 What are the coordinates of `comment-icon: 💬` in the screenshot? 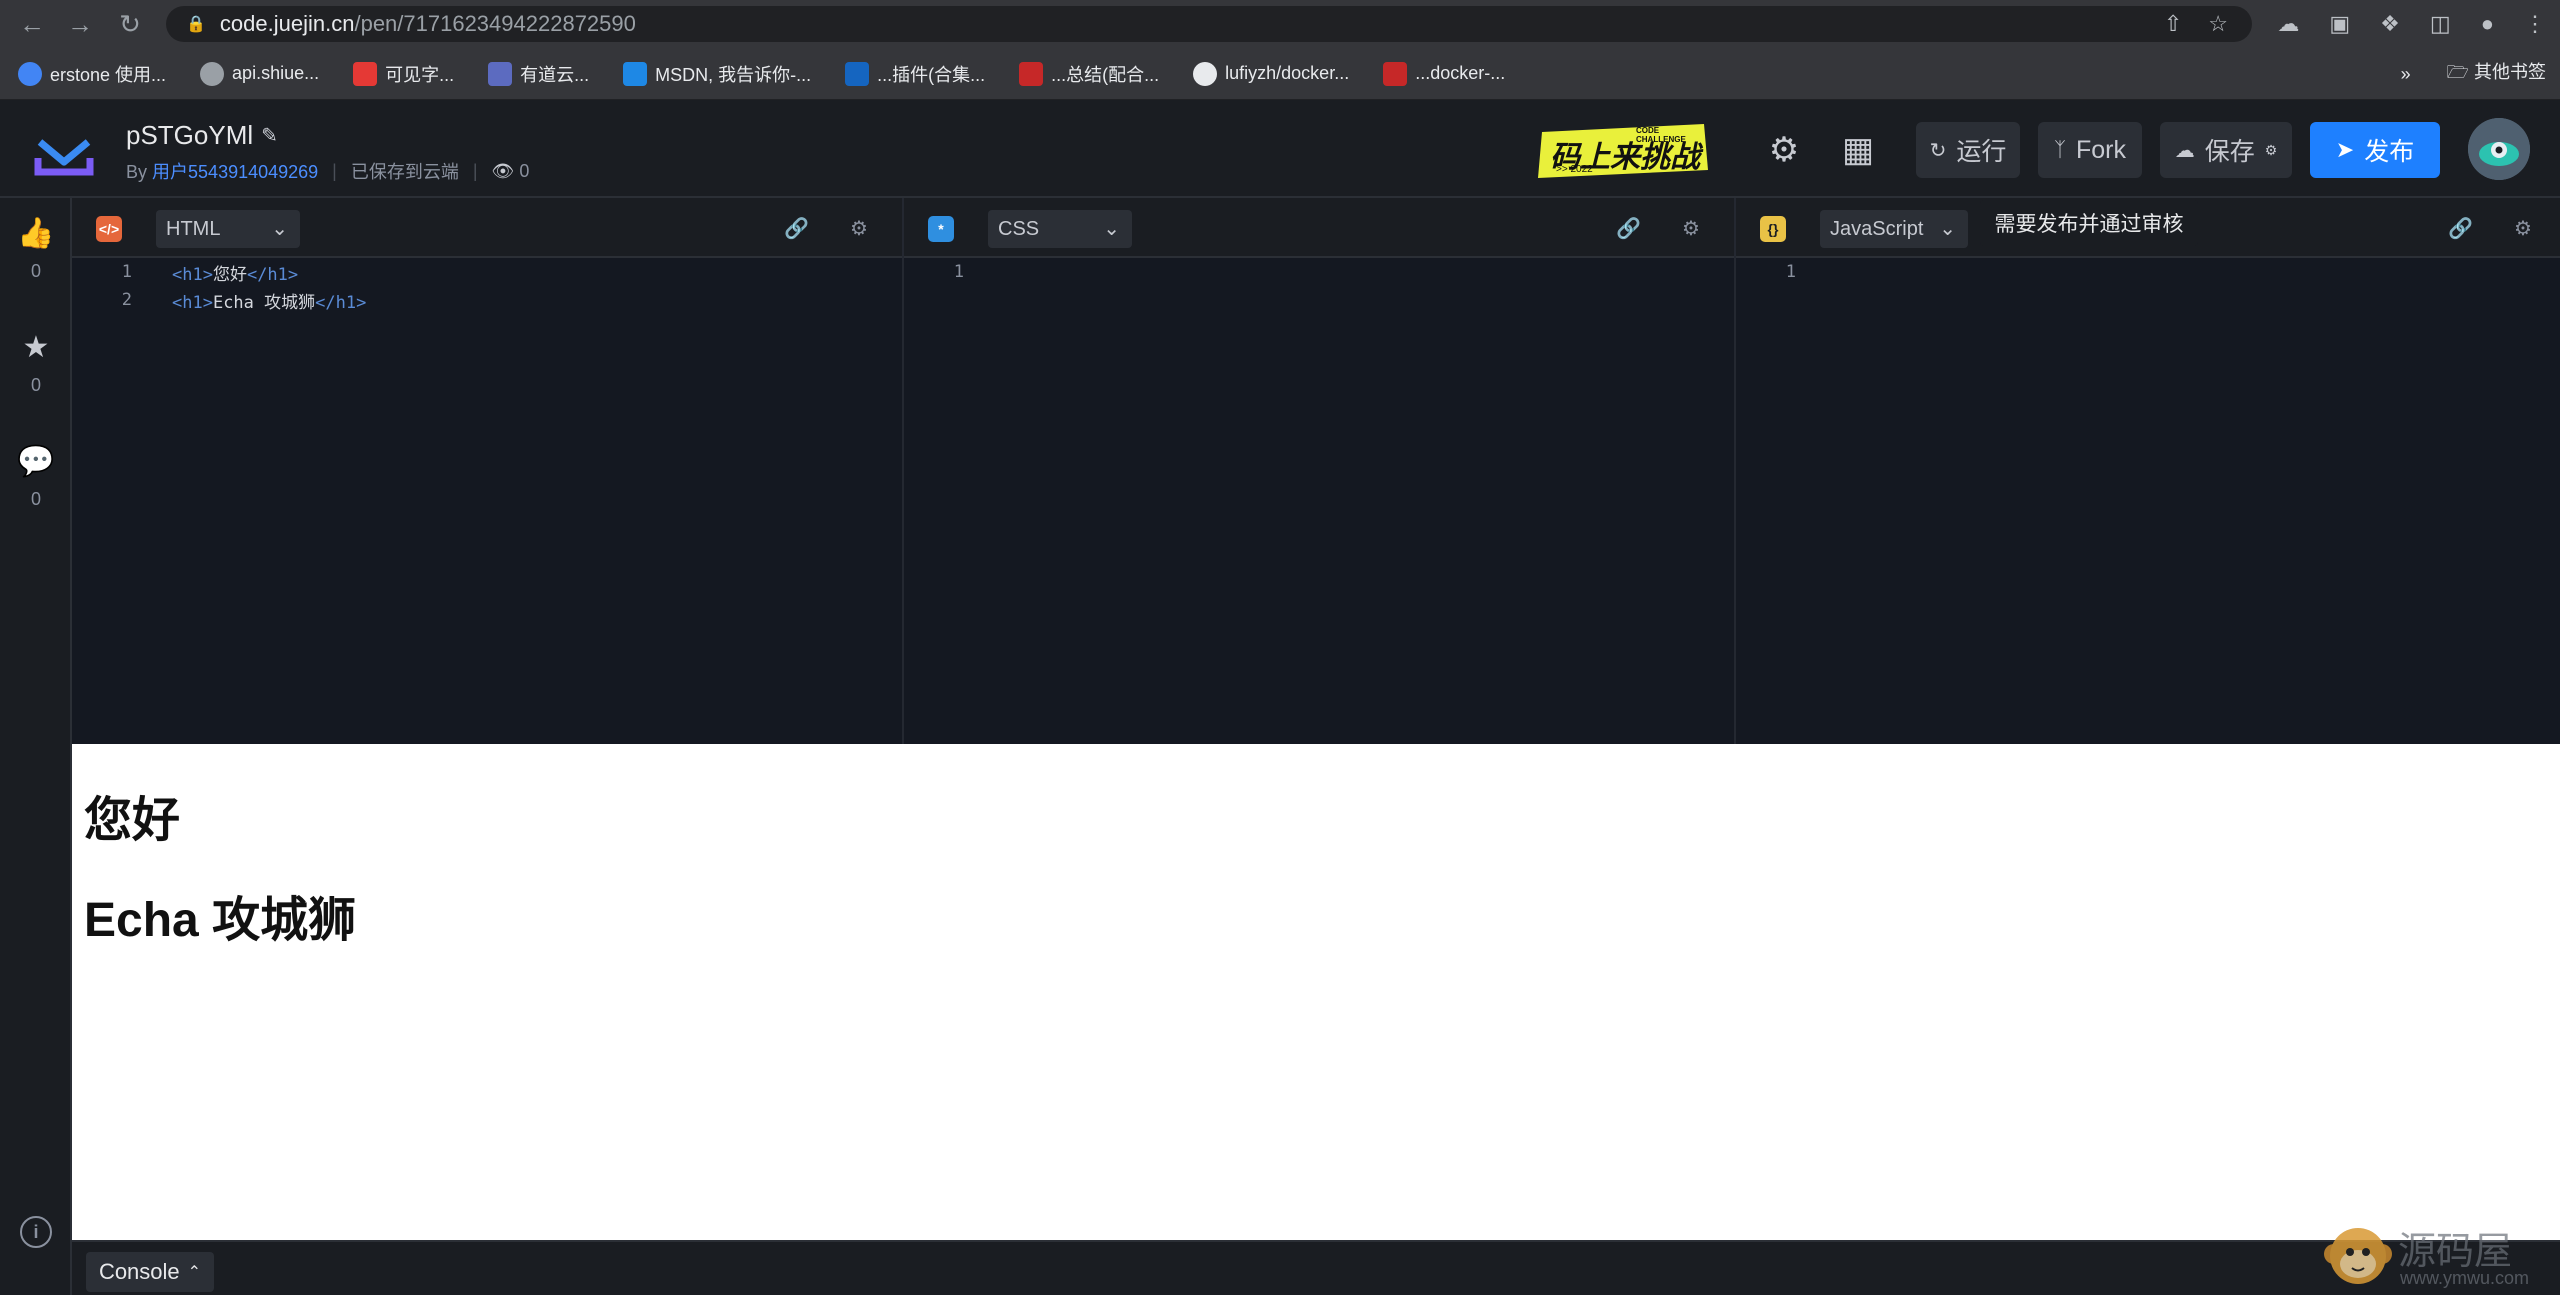 It's located at (36, 461).